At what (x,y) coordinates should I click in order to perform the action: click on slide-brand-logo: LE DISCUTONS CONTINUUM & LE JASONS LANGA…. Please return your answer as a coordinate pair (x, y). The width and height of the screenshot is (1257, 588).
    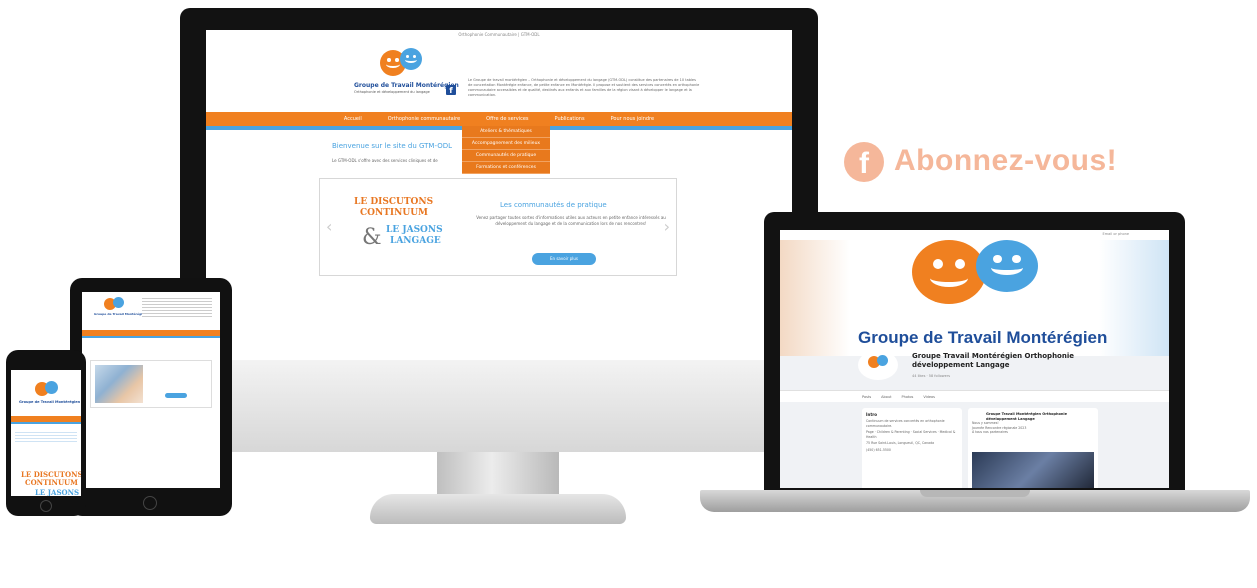
    Looking at the image, I should click on (403, 227).